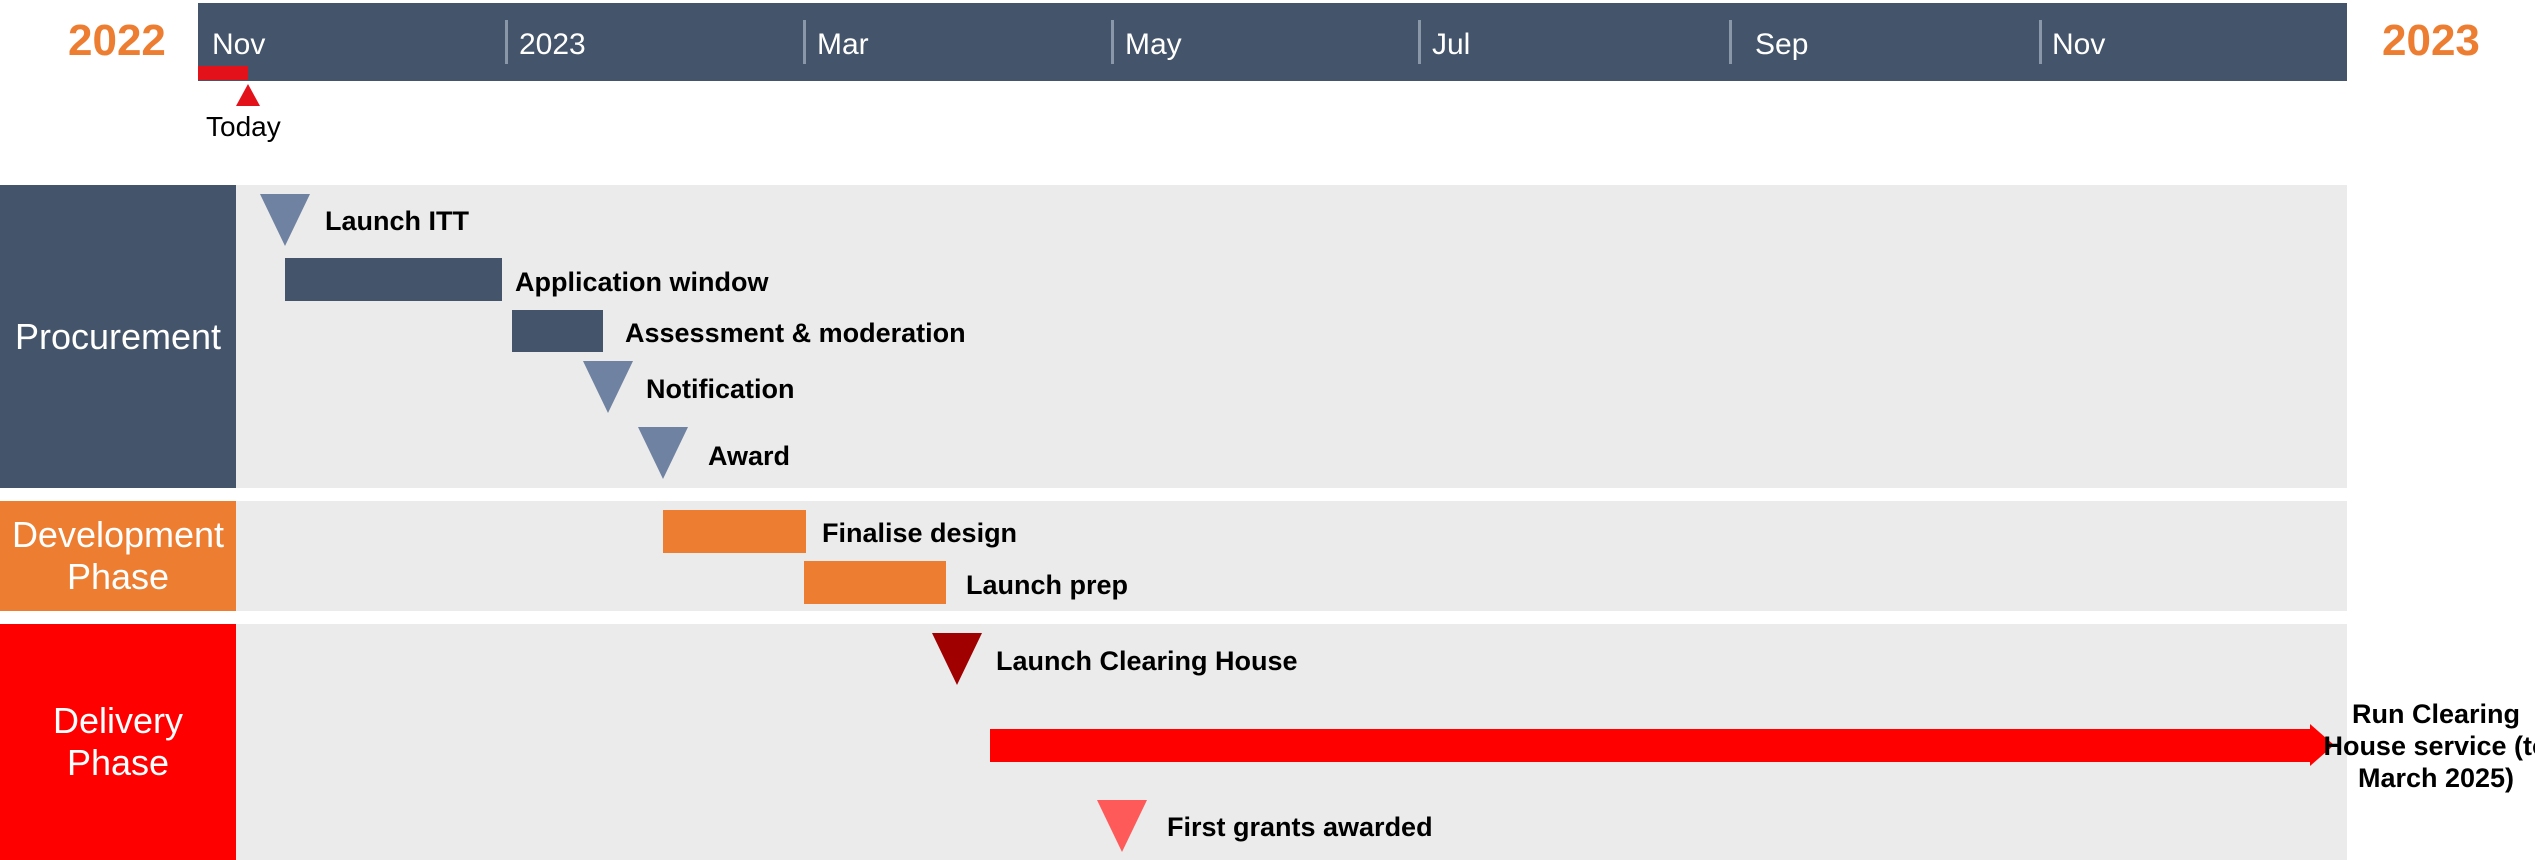 This screenshot has width=2535, height=860. What do you see at coordinates (2079, 44) in the screenshot?
I see `month-label-nov-2023: Nov` at bounding box center [2079, 44].